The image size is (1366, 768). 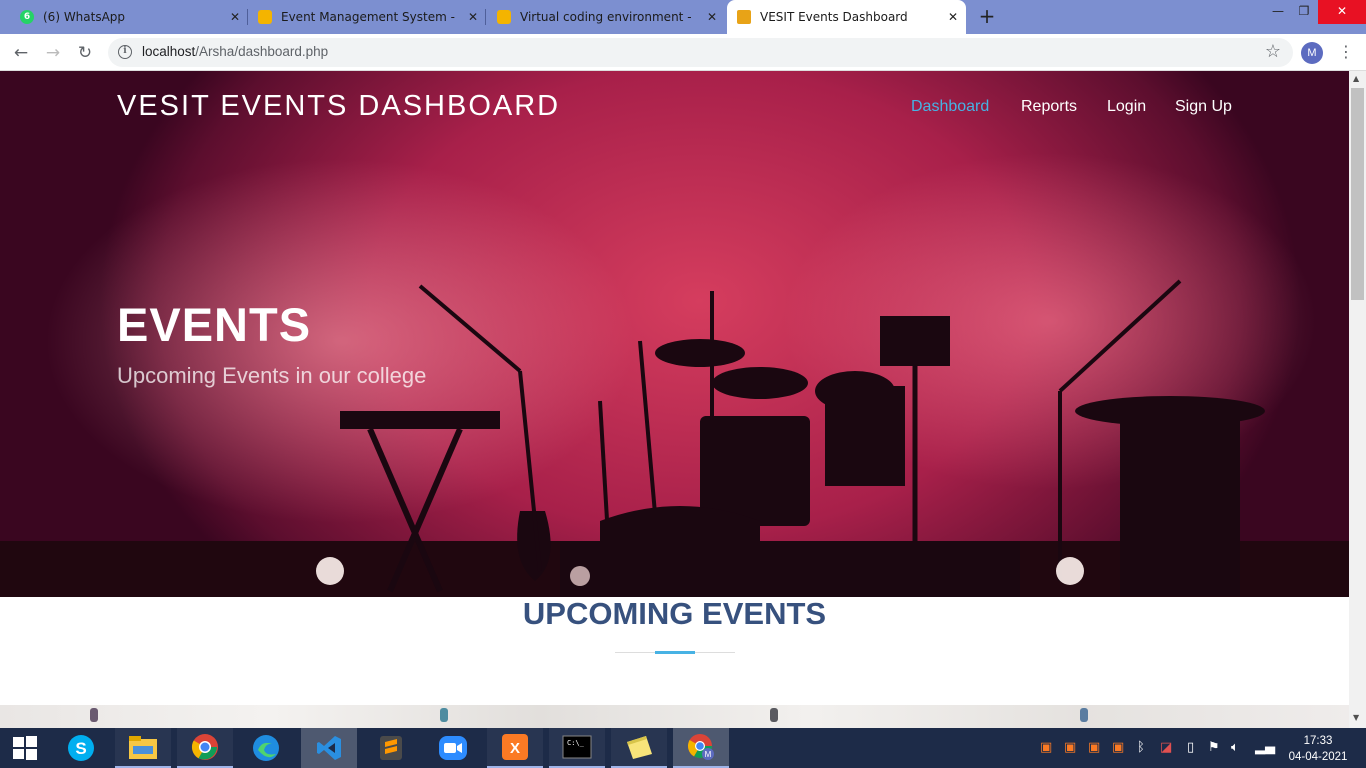 I want to click on nav-login: Login, so click(x=1126, y=107).